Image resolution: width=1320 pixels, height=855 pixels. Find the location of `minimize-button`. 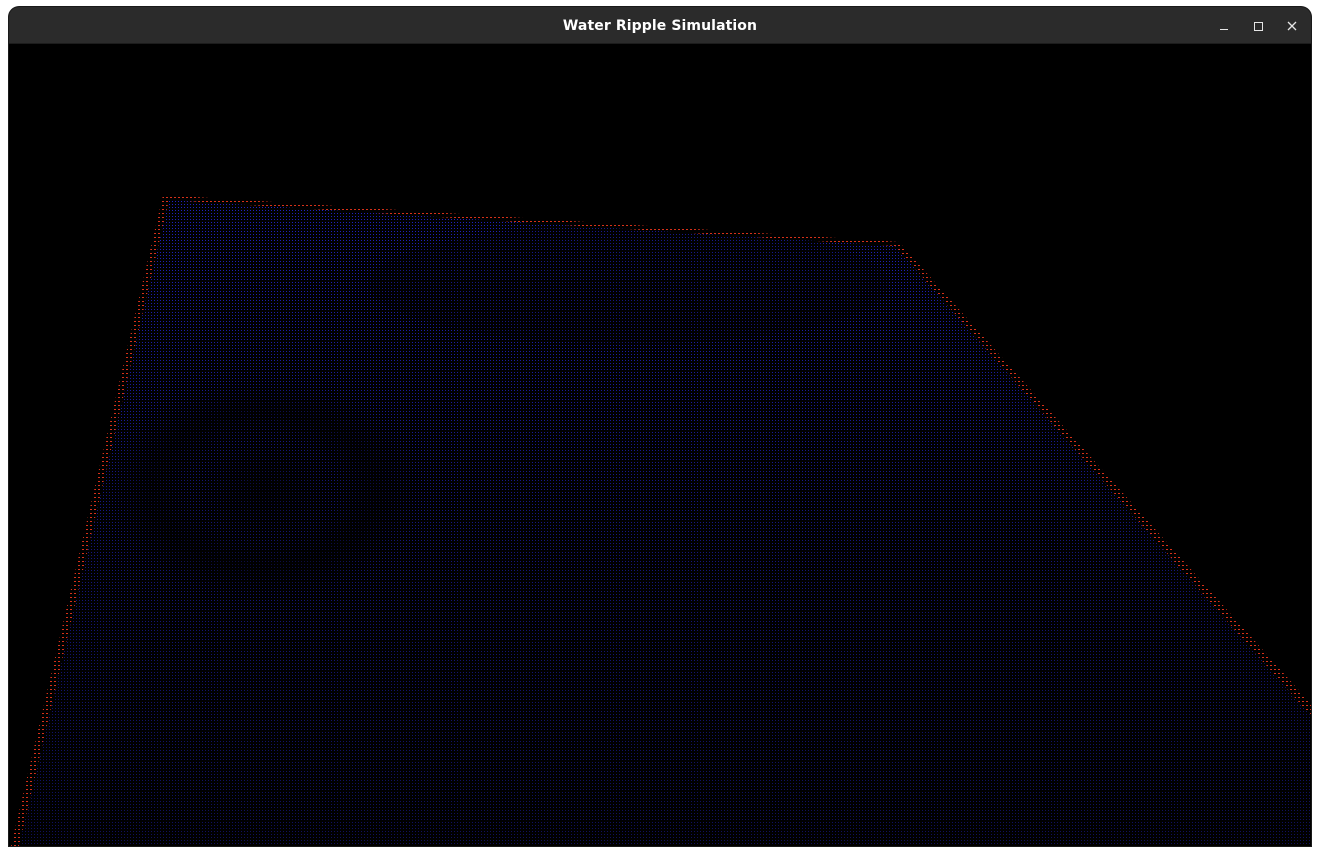

minimize-button is located at coordinates (1224, 26).